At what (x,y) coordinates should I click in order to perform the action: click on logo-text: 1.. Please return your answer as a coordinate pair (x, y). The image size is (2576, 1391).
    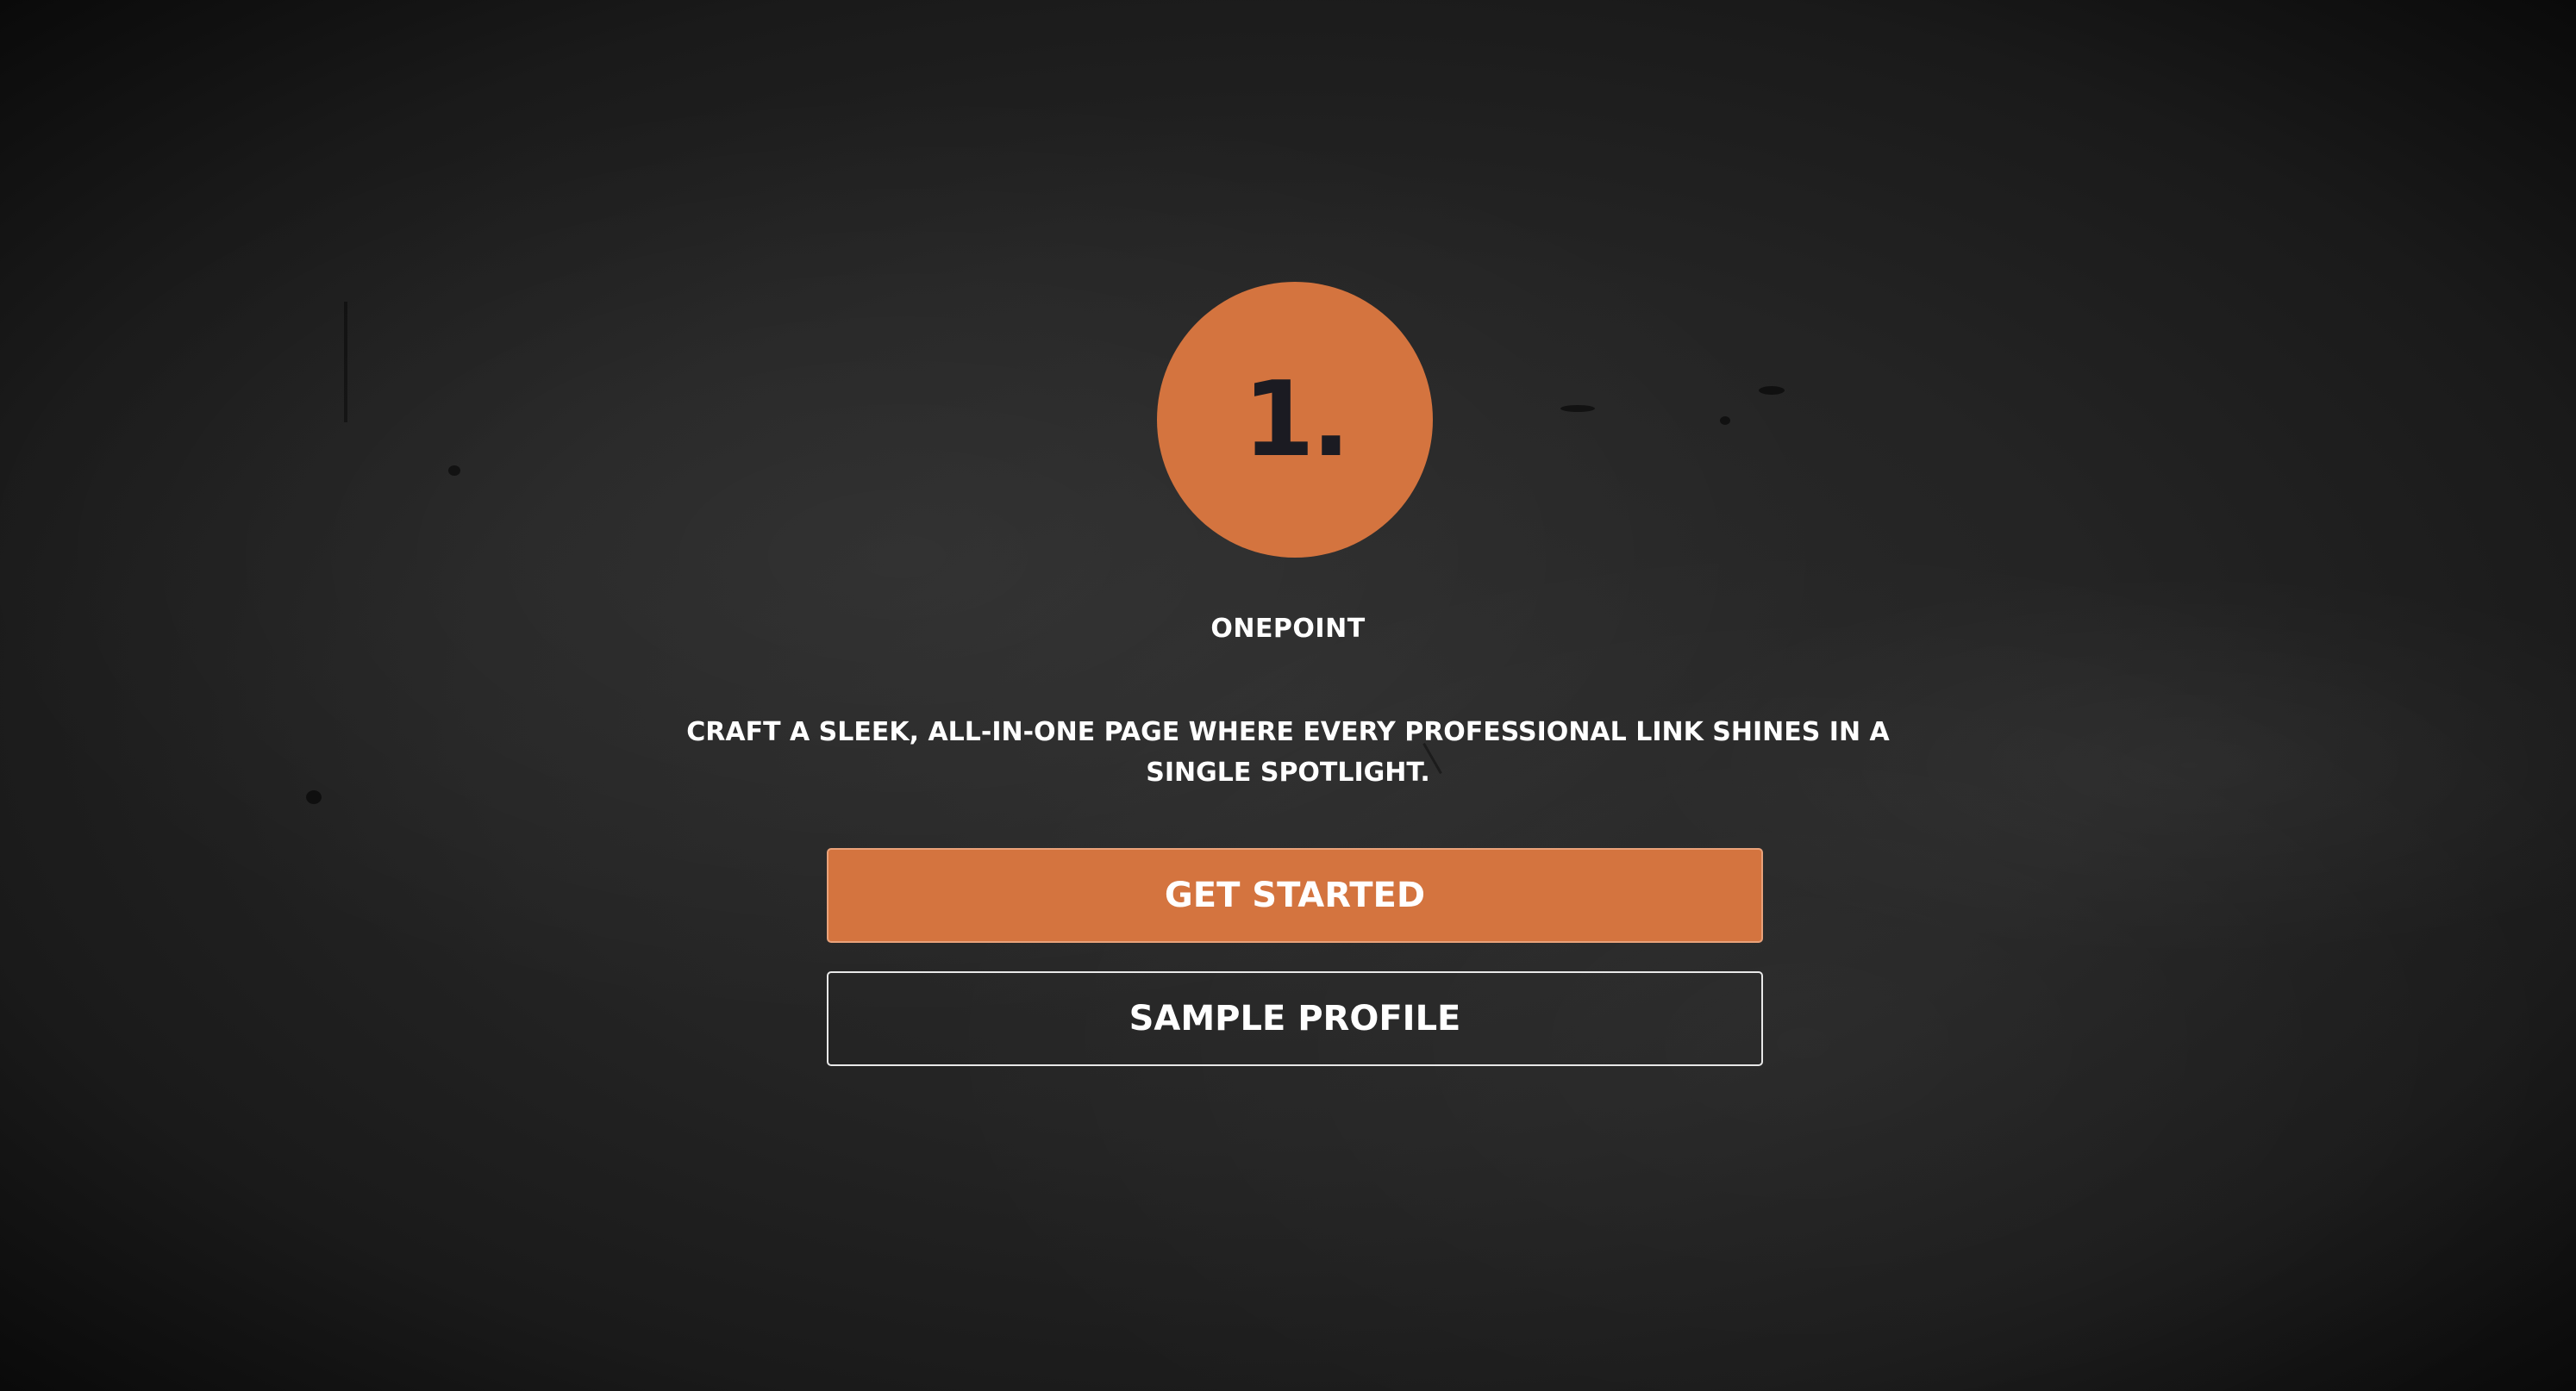
    Looking at the image, I should click on (1296, 419).